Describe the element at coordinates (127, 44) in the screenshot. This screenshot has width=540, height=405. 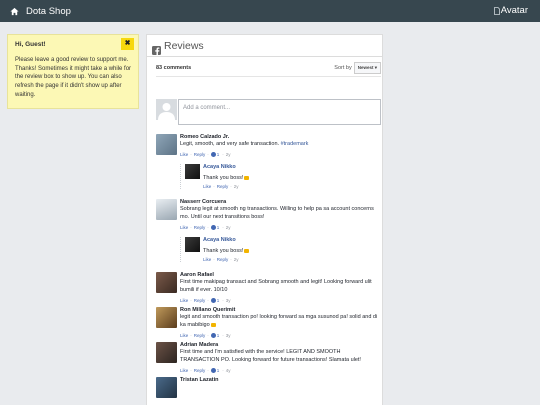
I see `notice-close-button: ✖` at that location.